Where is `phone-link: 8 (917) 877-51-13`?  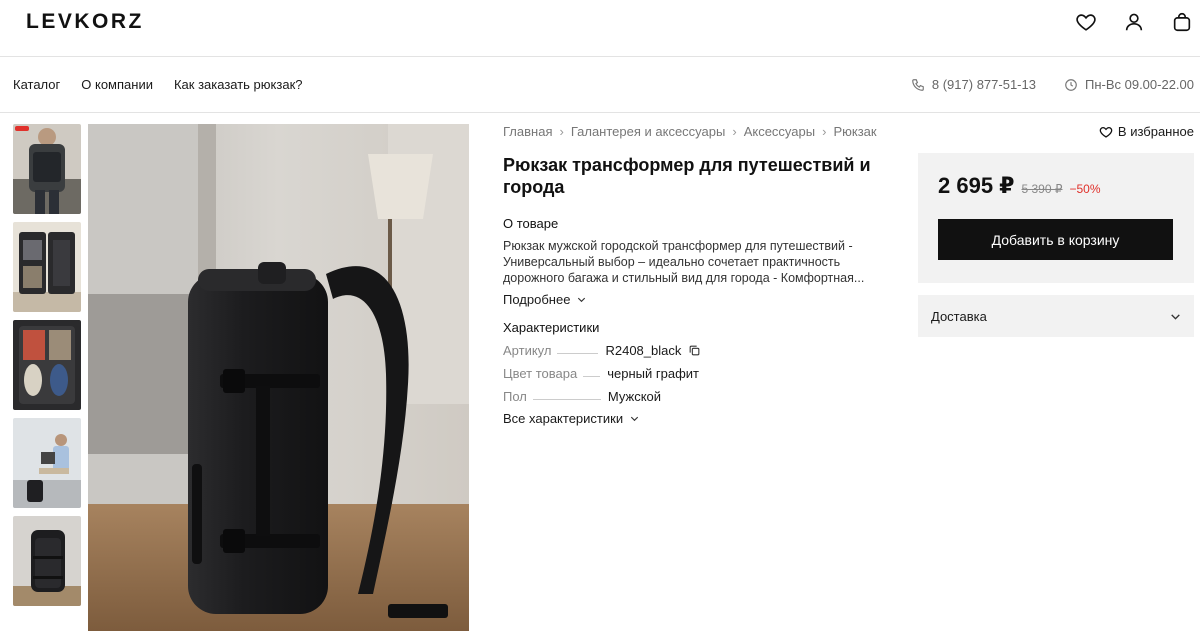
phone-link: 8 (917) 877-51-13 is located at coordinates (973, 84).